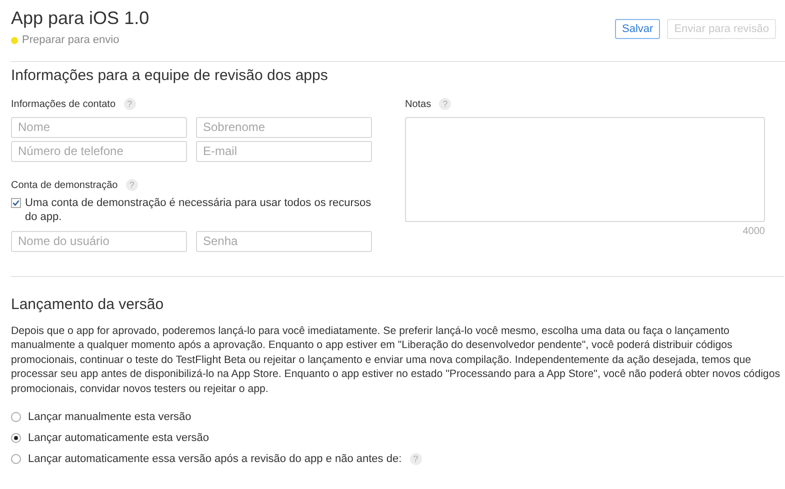  Describe the element at coordinates (170, 75) in the screenshot. I see `section-title: Informações para a equipe de revisão dos apps` at that location.